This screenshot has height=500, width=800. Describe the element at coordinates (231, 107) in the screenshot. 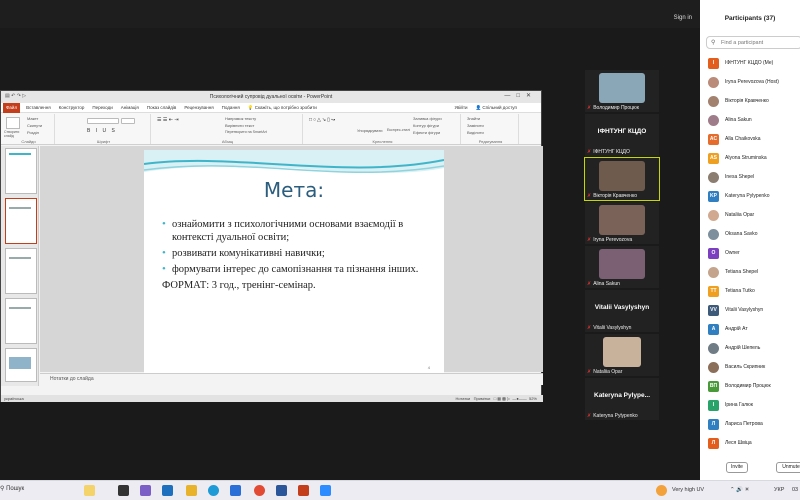

I see `tab-view: Подання` at that location.